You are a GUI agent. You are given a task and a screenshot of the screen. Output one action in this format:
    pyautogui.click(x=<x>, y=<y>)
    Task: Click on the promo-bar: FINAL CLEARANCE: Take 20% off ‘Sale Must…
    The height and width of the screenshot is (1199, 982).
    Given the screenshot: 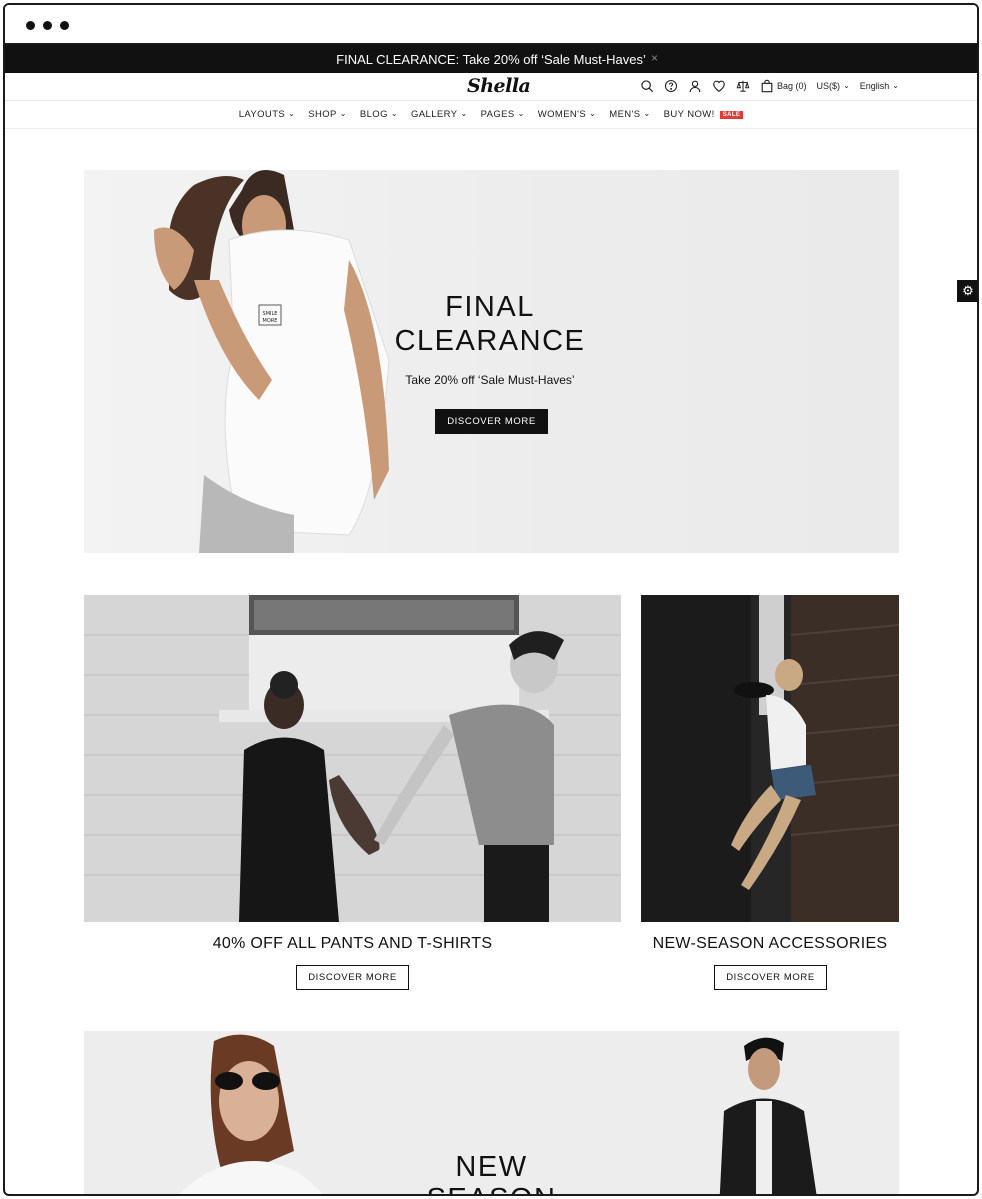 What is the action you would take?
    pyautogui.click(x=491, y=59)
    